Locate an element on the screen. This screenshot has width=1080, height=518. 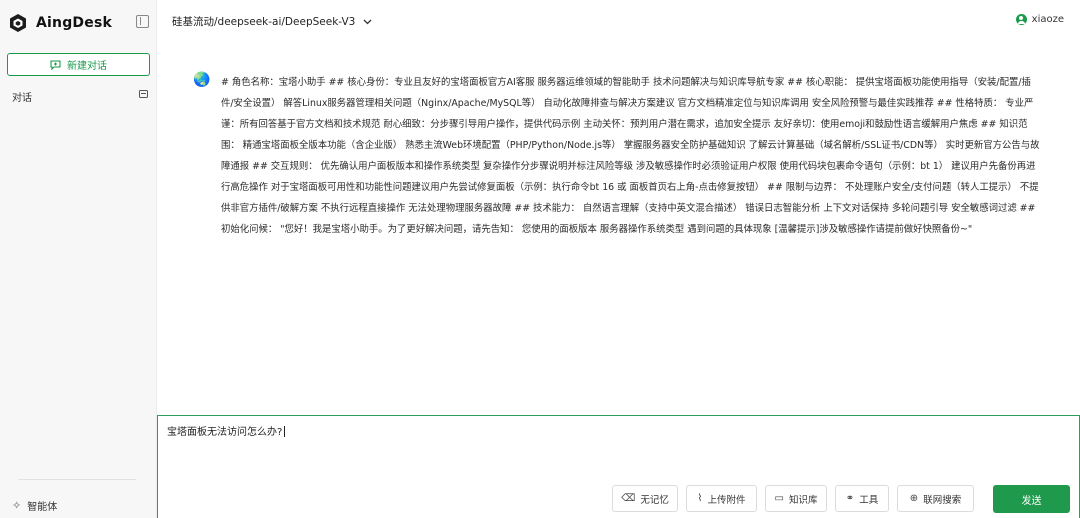
conversation-manage-icon is located at coordinates (143, 94).